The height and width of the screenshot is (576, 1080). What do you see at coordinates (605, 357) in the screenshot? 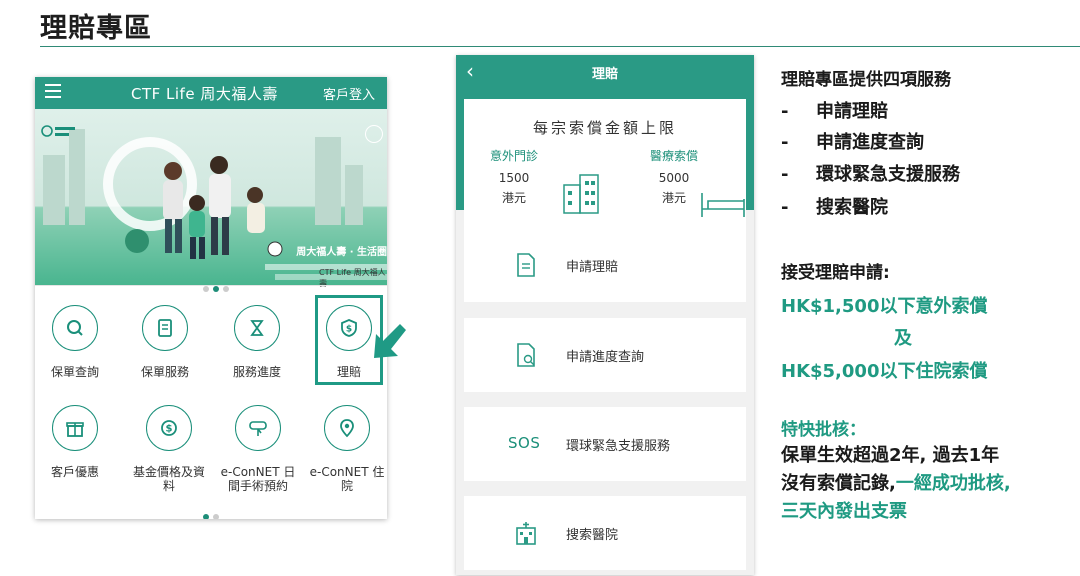
I see `service-label: 申請進度查詢` at bounding box center [605, 357].